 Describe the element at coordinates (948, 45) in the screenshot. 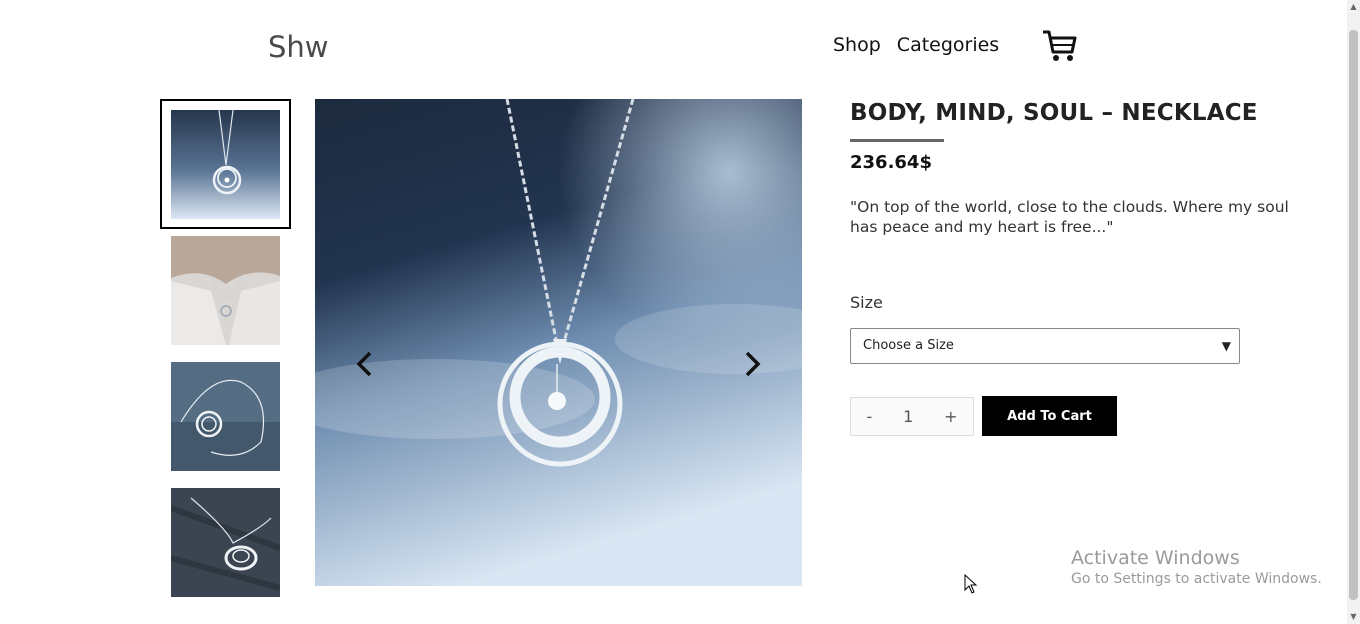

I see `nav-categories: Categories` at that location.